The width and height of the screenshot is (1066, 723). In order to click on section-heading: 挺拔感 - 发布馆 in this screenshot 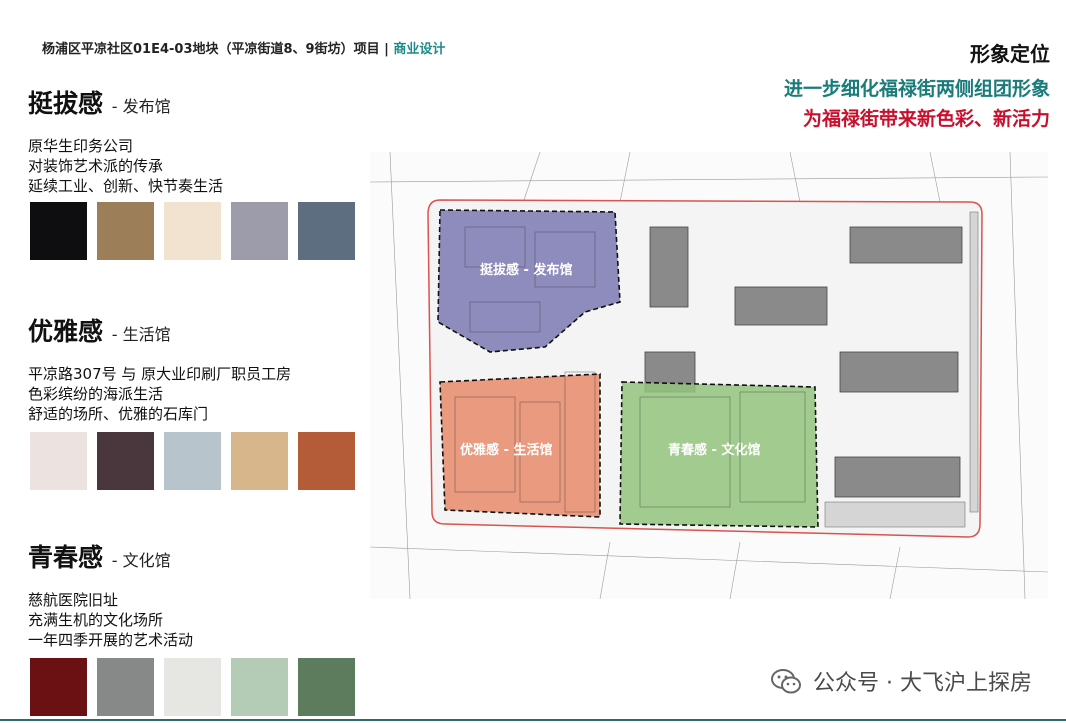, I will do `click(193, 102)`.